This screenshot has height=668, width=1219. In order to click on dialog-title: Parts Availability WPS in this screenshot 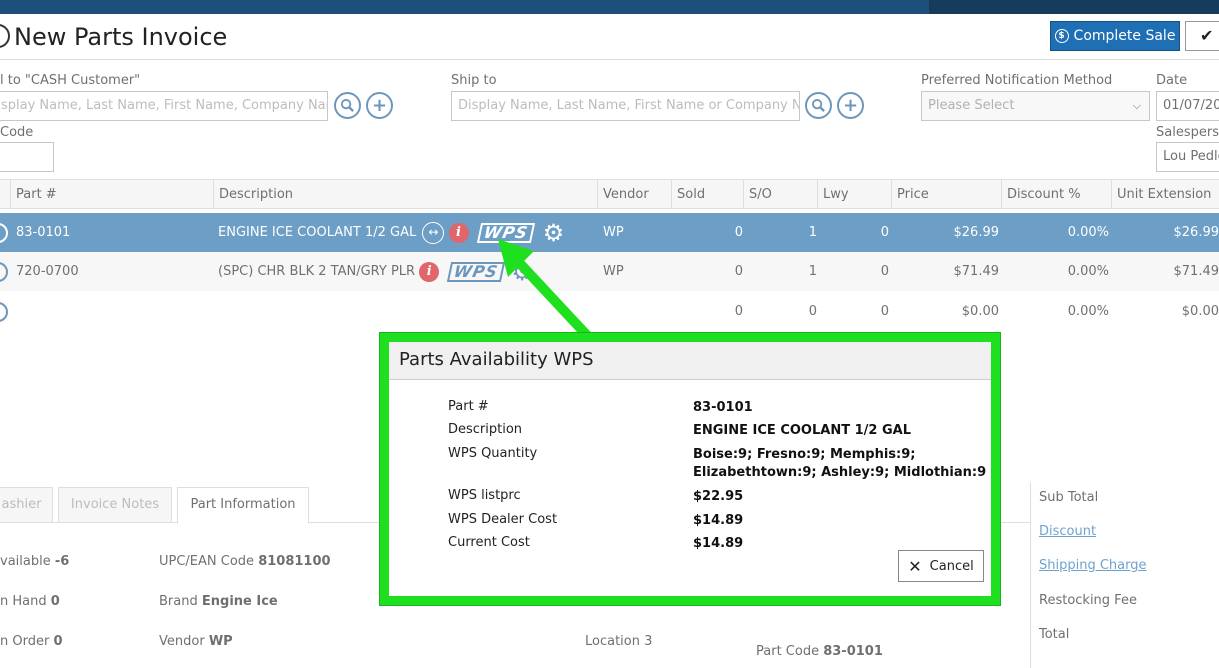, I will do `click(690, 361)`.